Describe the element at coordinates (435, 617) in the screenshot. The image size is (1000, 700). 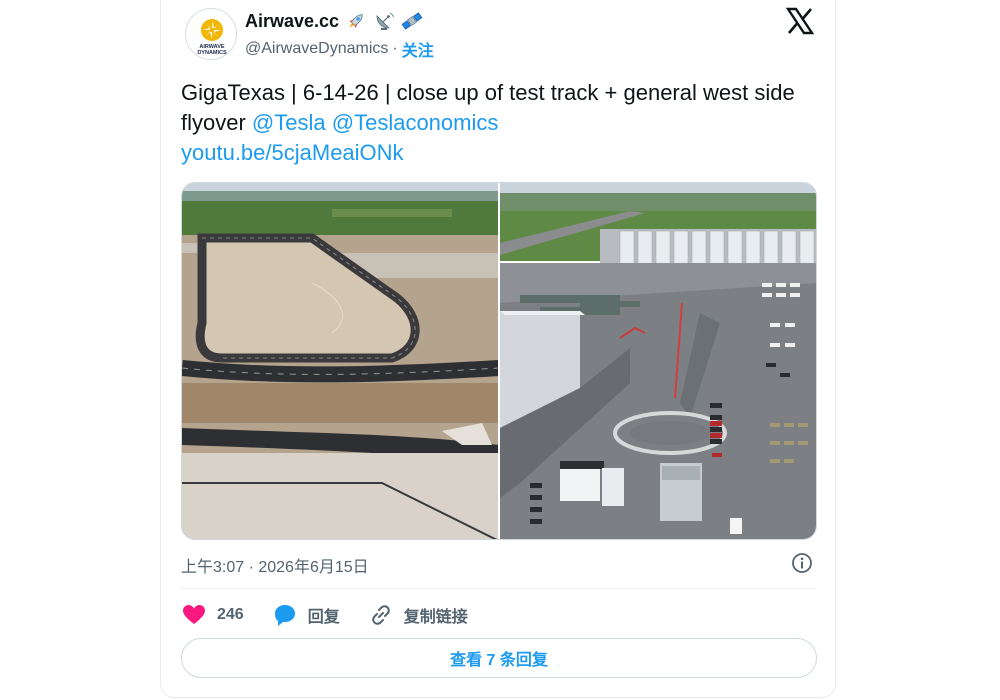
I see `copy-link-label: 复制链接` at that location.